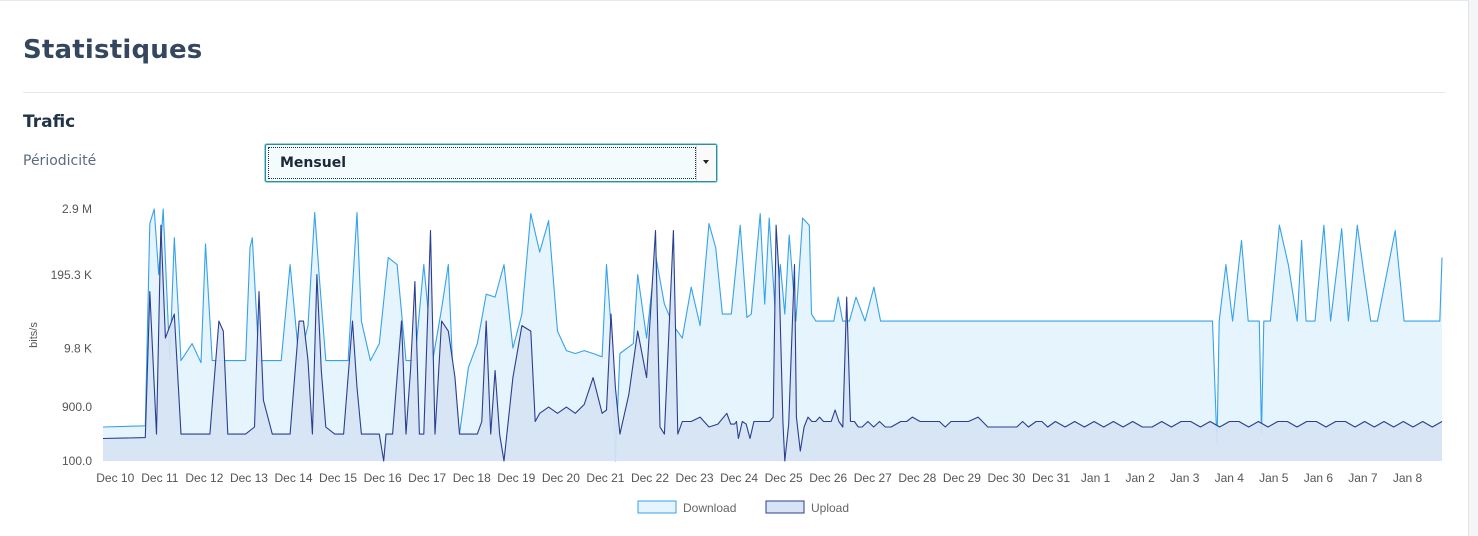 The image size is (1478, 536). Describe the element at coordinates (294, 478) in the screenshot. I see `x-tick-label: Dec 14` at that location.